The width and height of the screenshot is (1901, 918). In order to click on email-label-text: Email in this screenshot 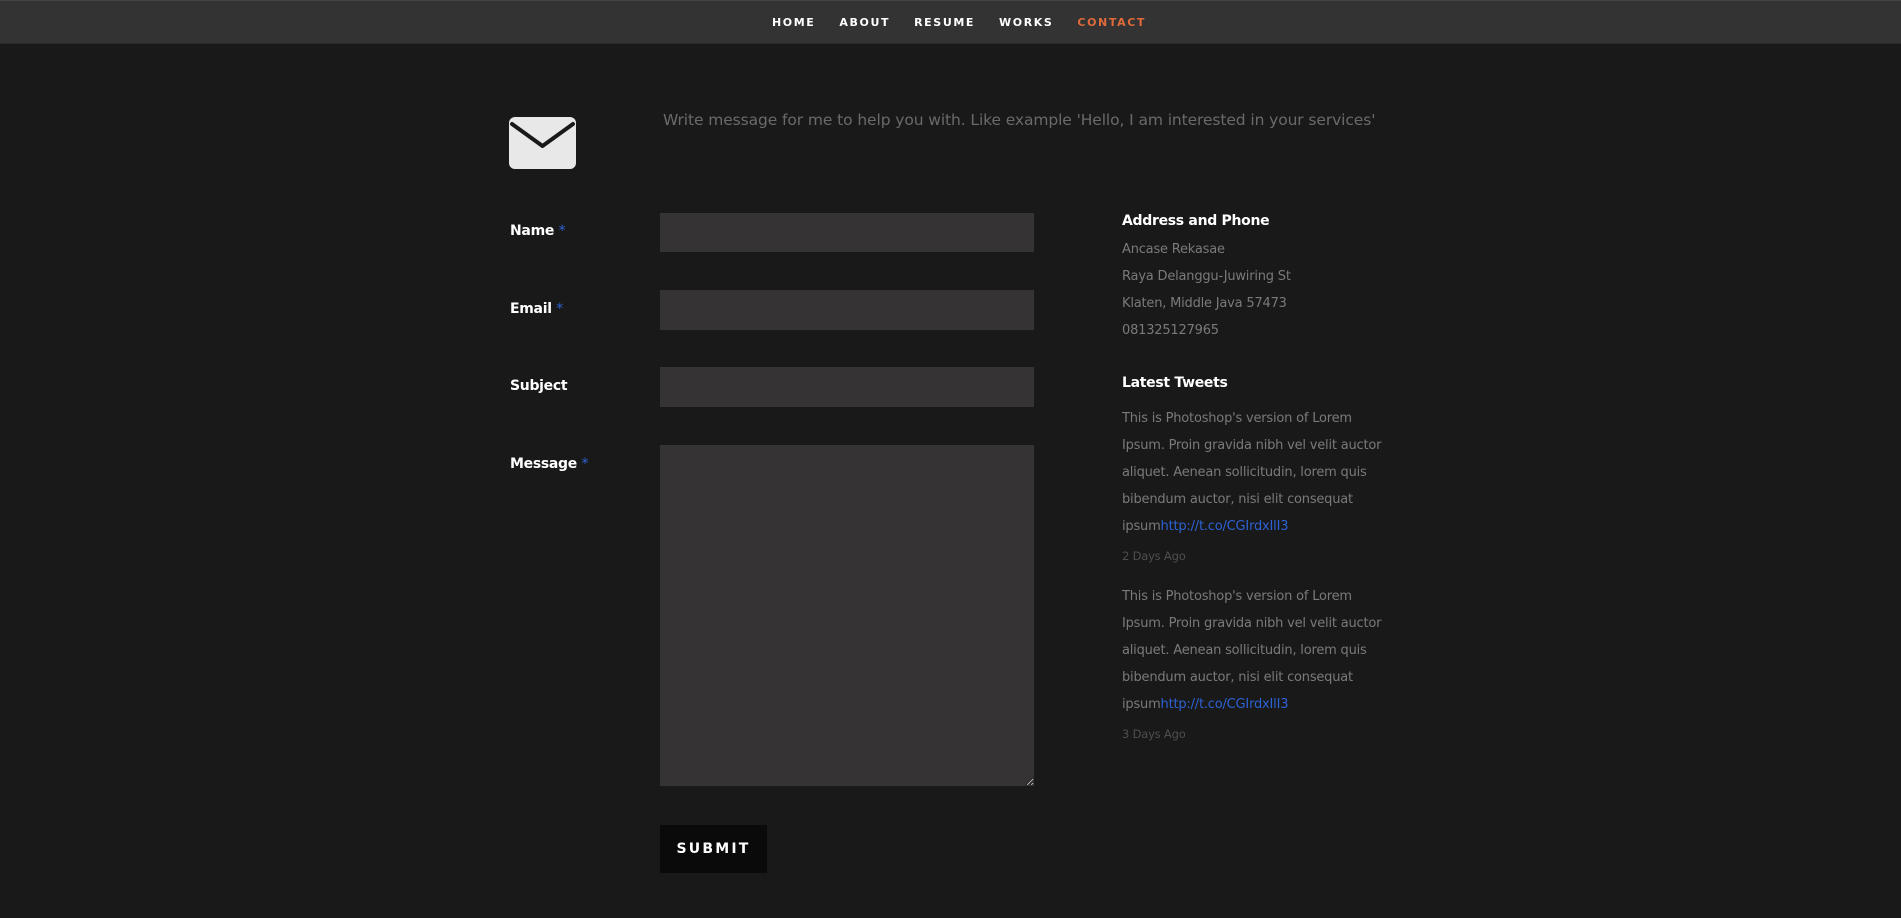, I will do `click(531, 309)`.